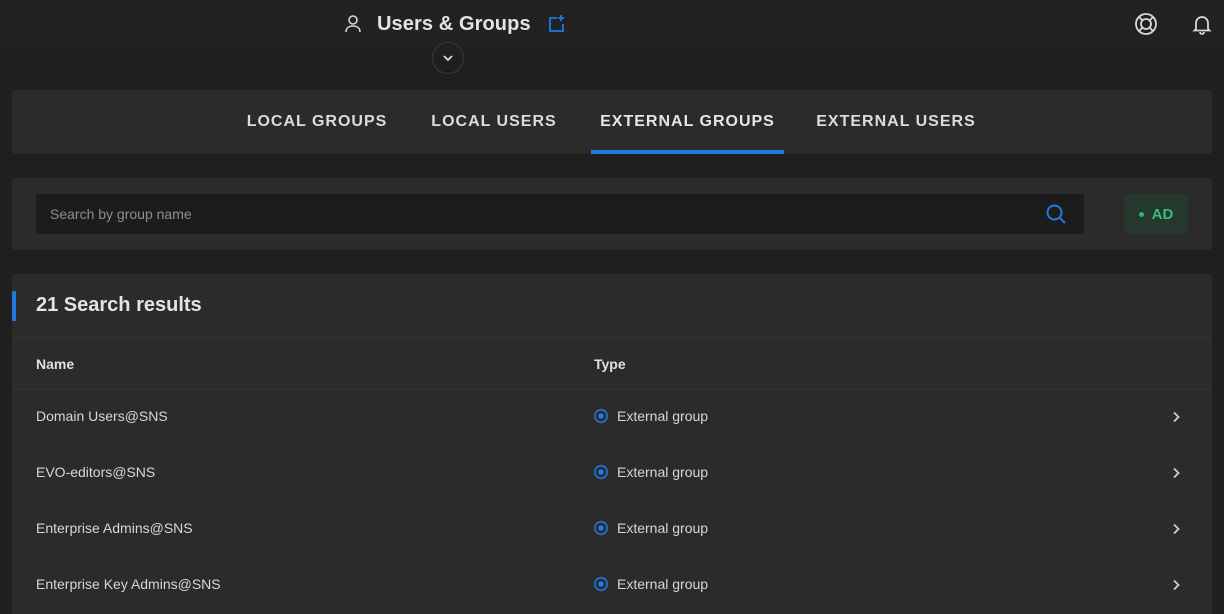 This screenshot has height=614, width=1224. Describe the element at coordinates (55, 364) in the screenshot. I see `column-header-name: Name` at that location.